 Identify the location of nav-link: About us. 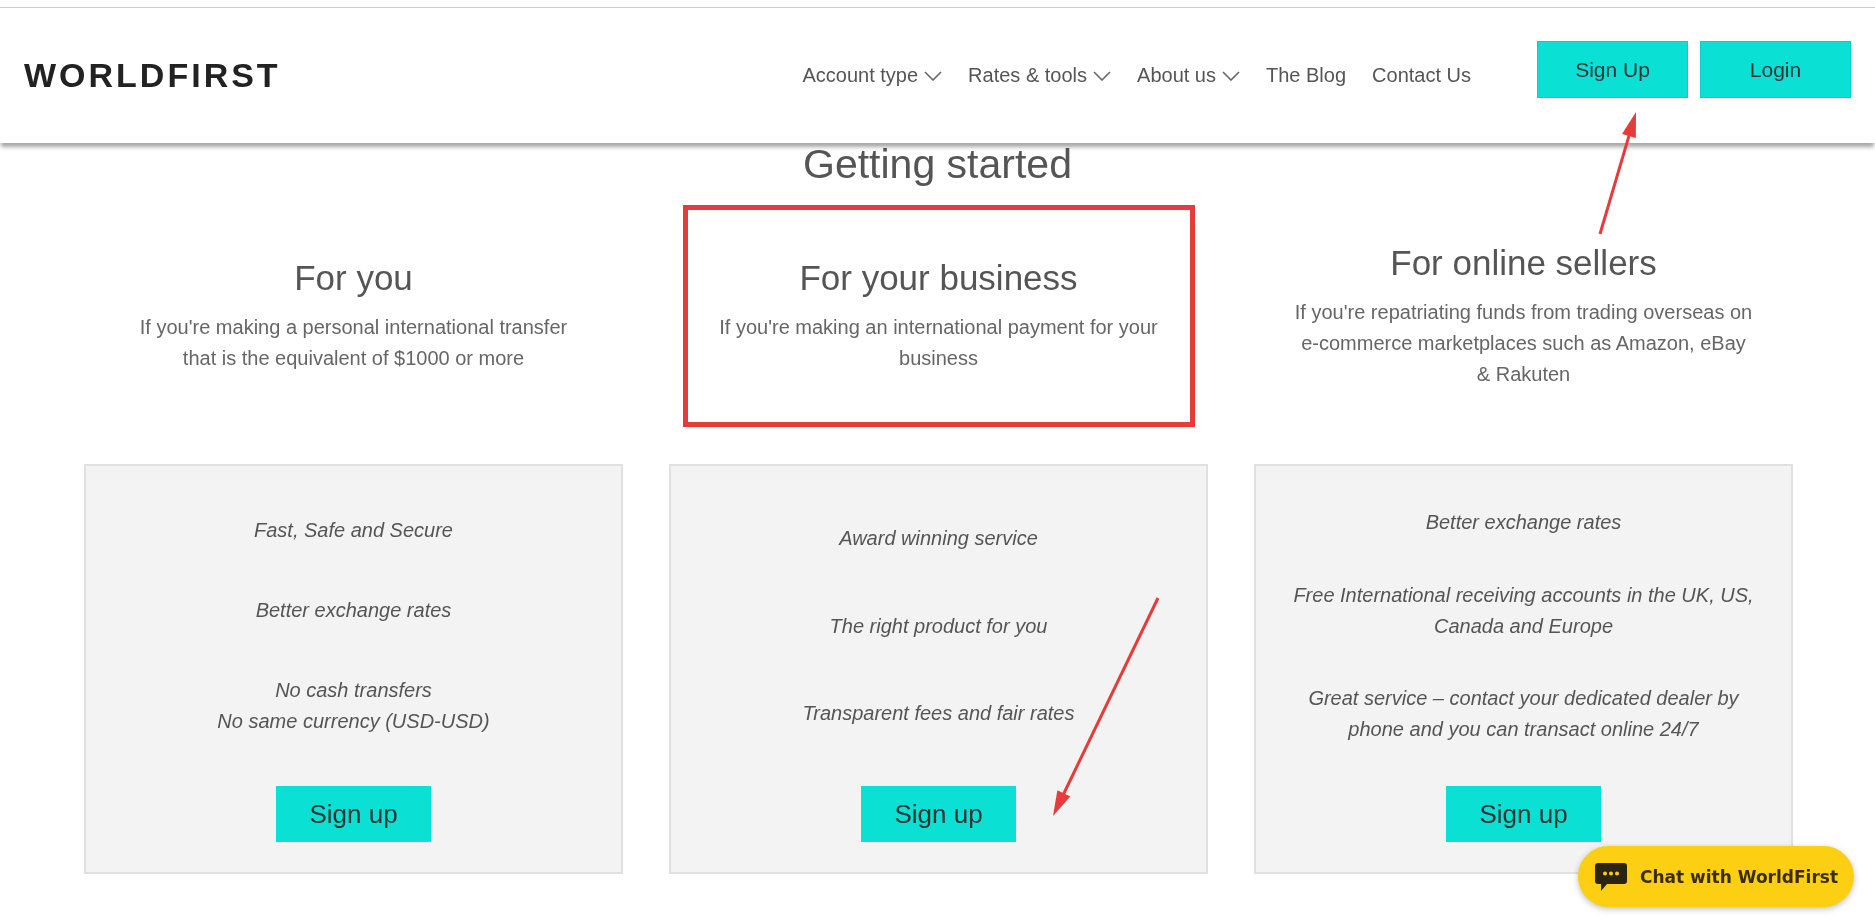
(1188, 75).